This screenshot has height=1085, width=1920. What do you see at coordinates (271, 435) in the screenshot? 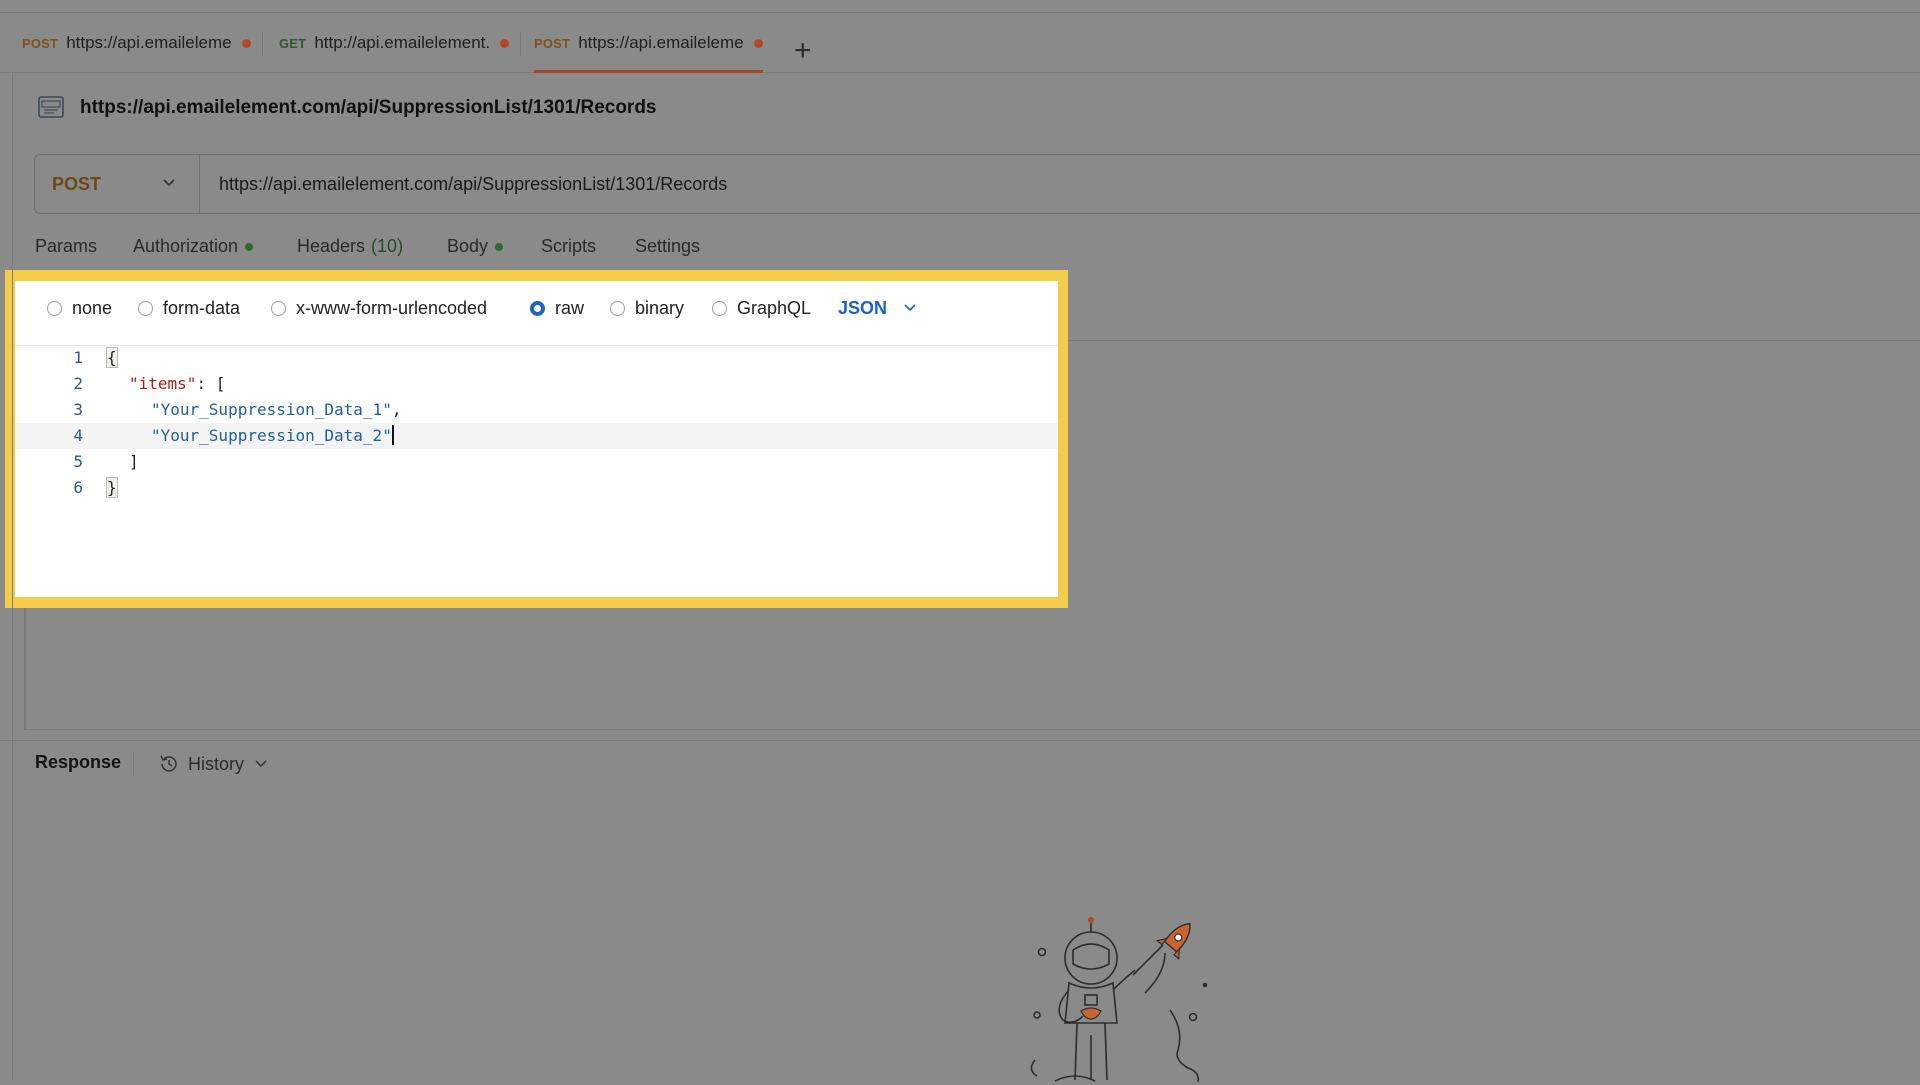
I see `json-string: "Your_Suppression_Data_2"` at bounding box center [271, 435].